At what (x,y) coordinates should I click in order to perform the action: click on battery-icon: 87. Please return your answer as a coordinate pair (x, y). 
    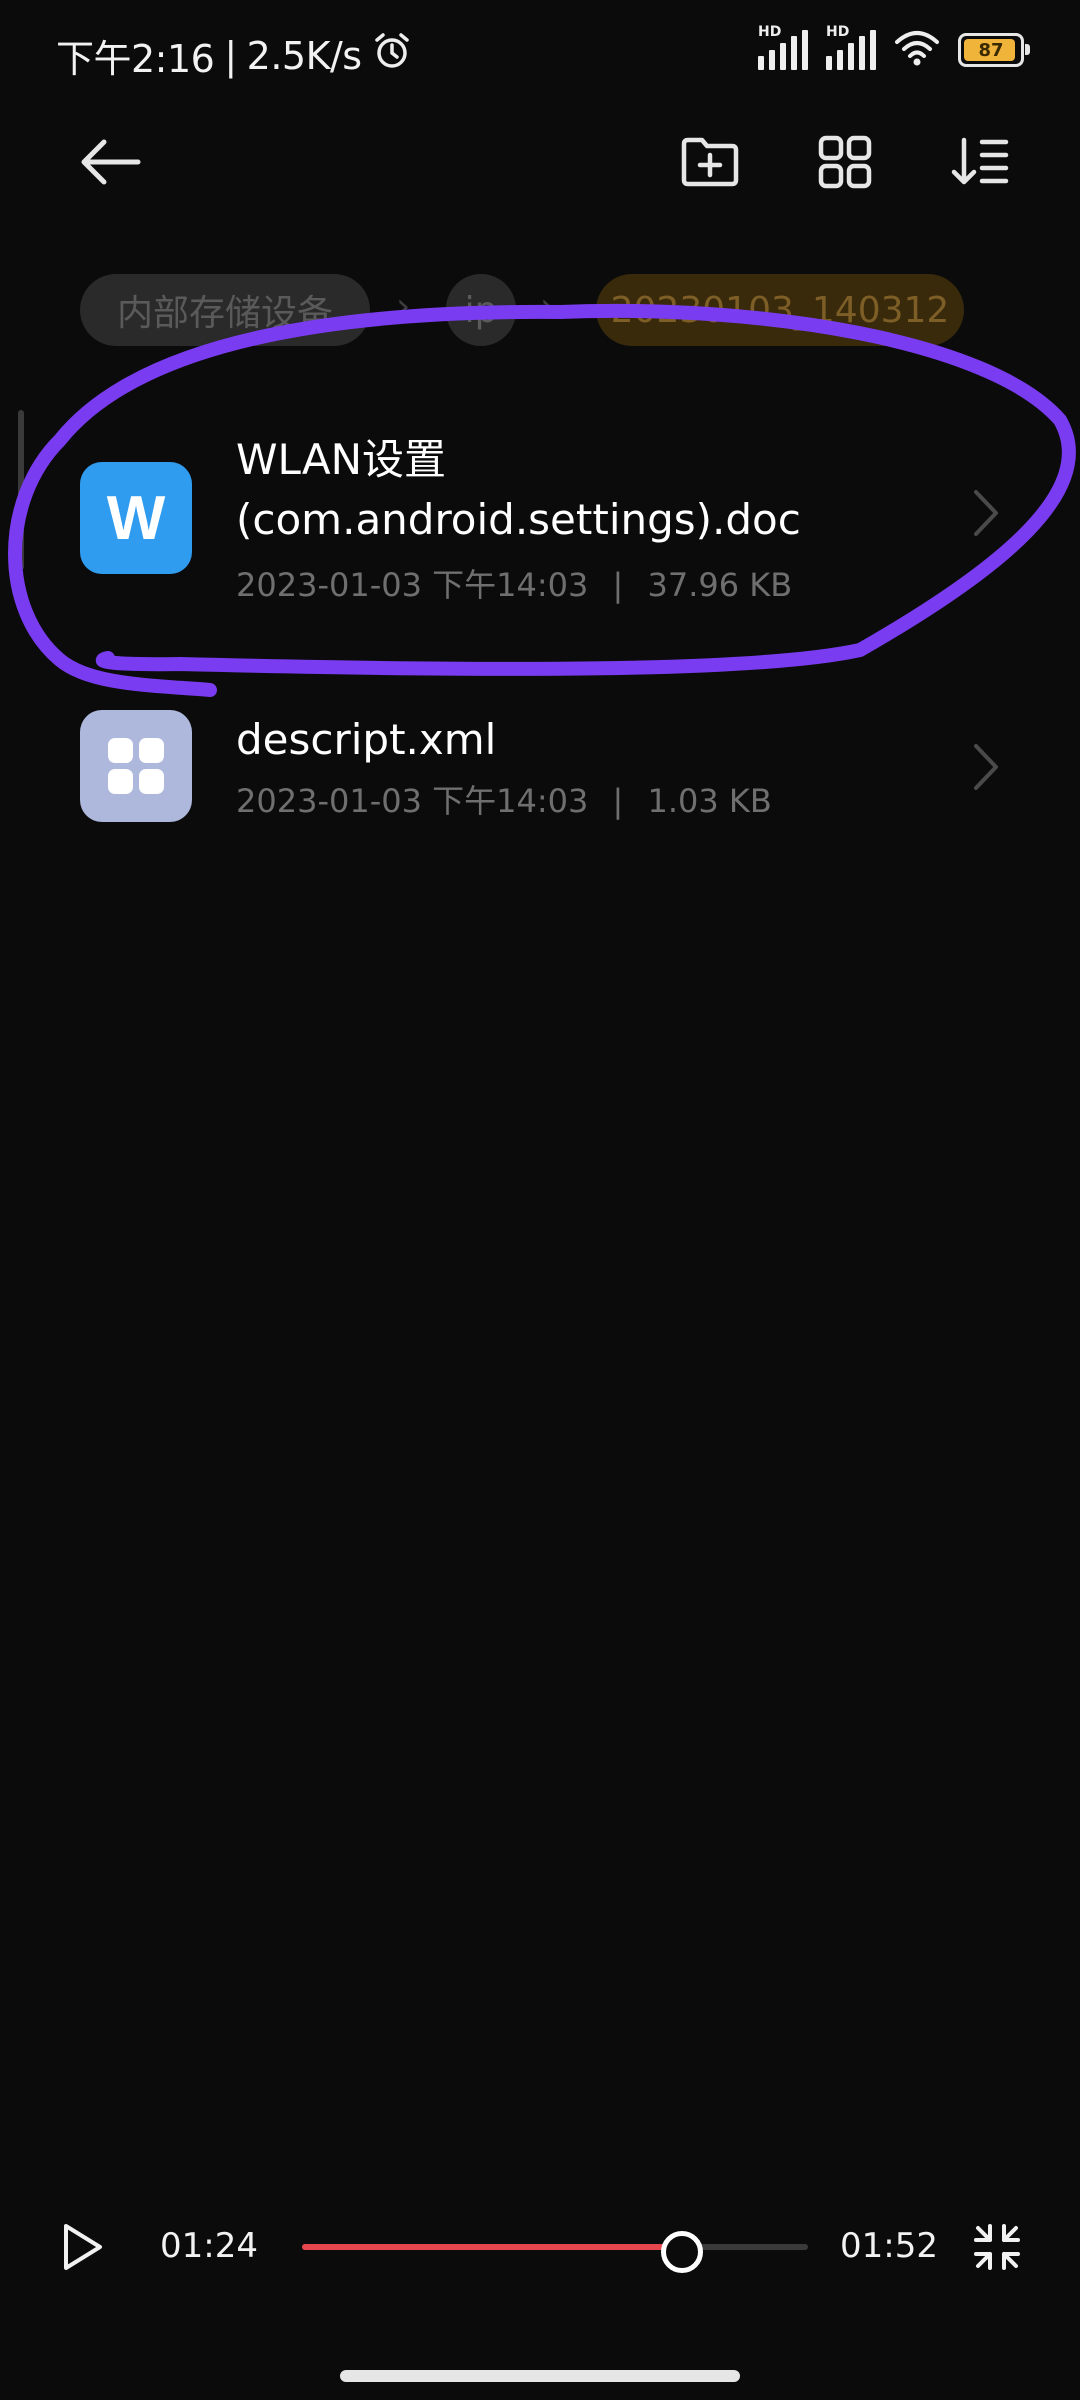
    Looking at the image, I should click on (994, 50).